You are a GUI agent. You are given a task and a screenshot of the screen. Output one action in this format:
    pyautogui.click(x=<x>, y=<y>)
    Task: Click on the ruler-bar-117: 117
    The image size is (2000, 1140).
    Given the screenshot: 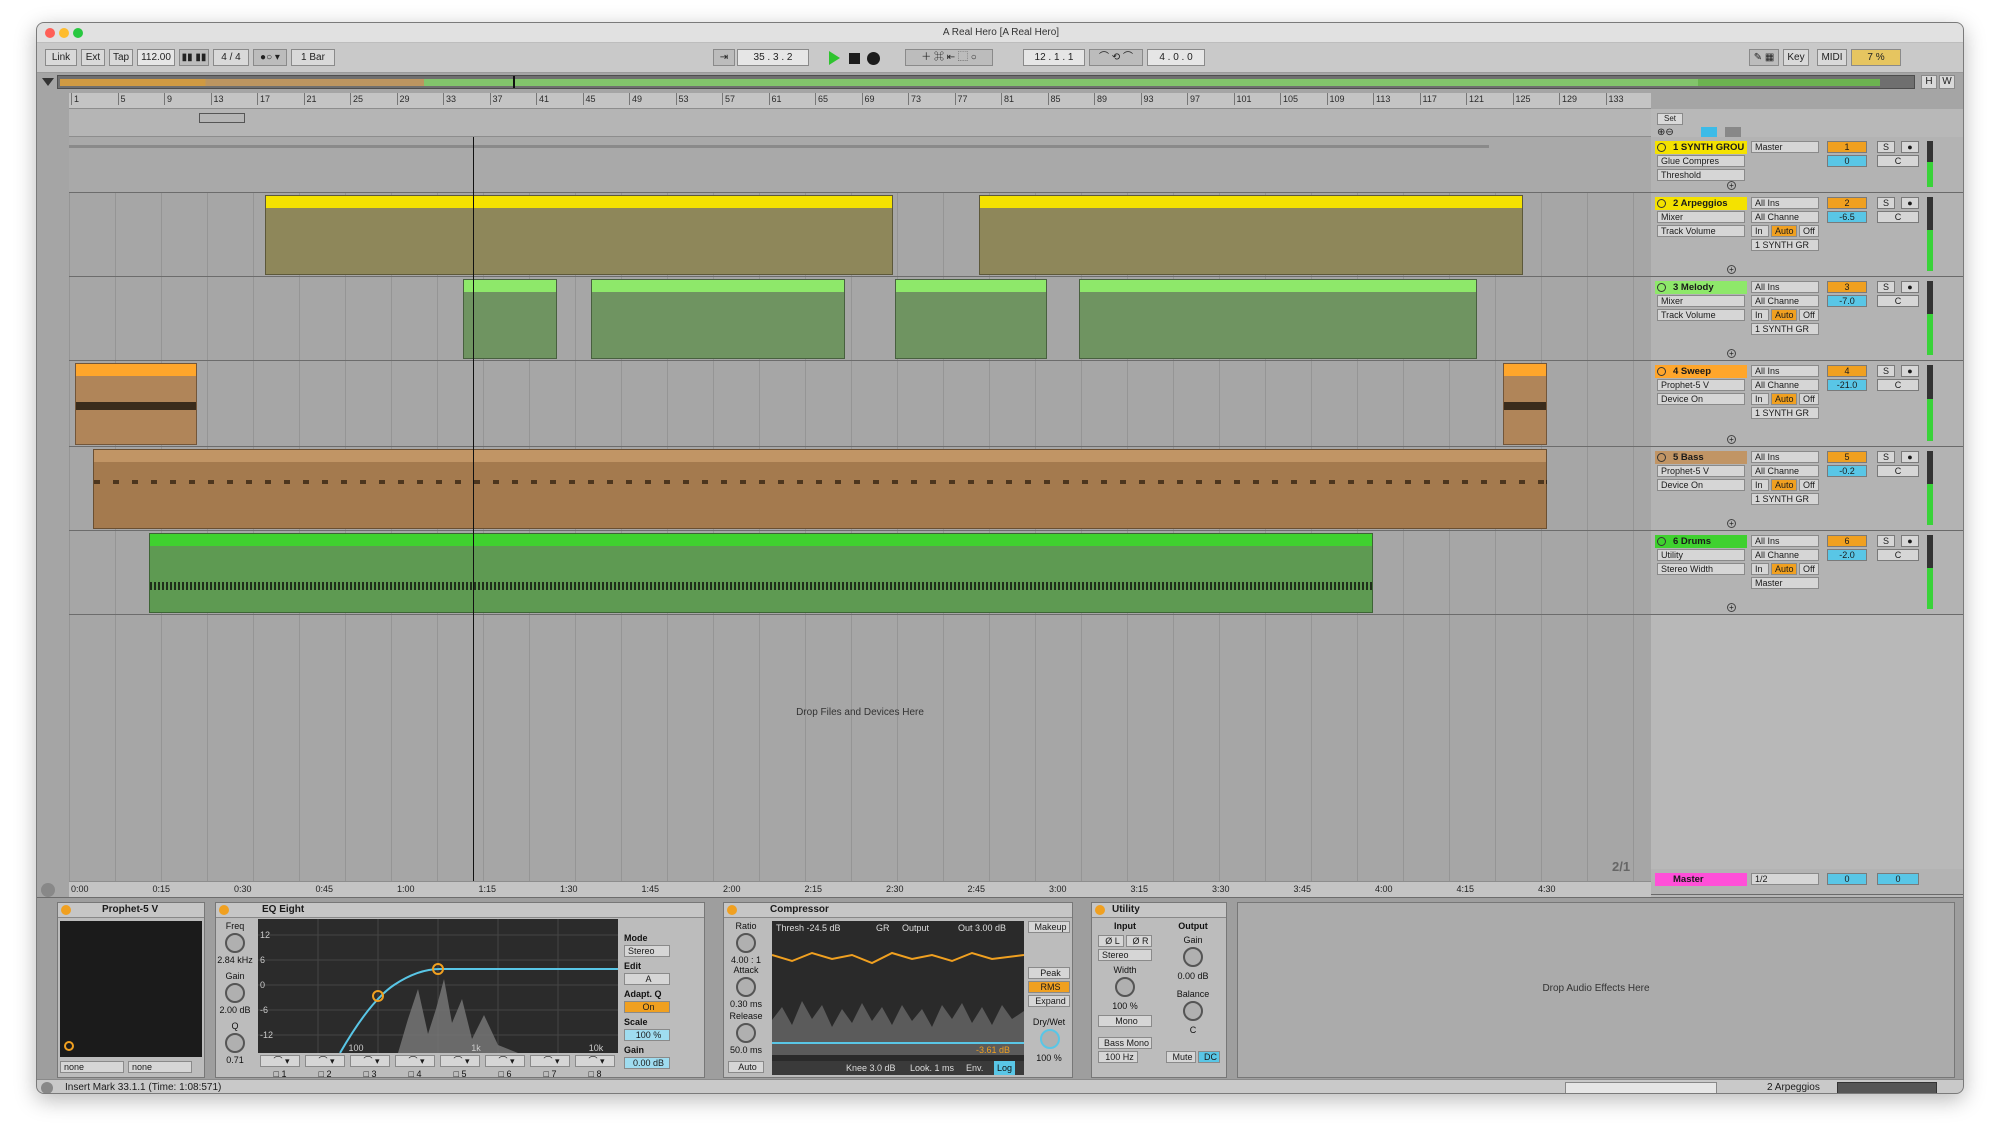 What is the action you would take?
    pyautogui.click(x=1428, y=99)
    